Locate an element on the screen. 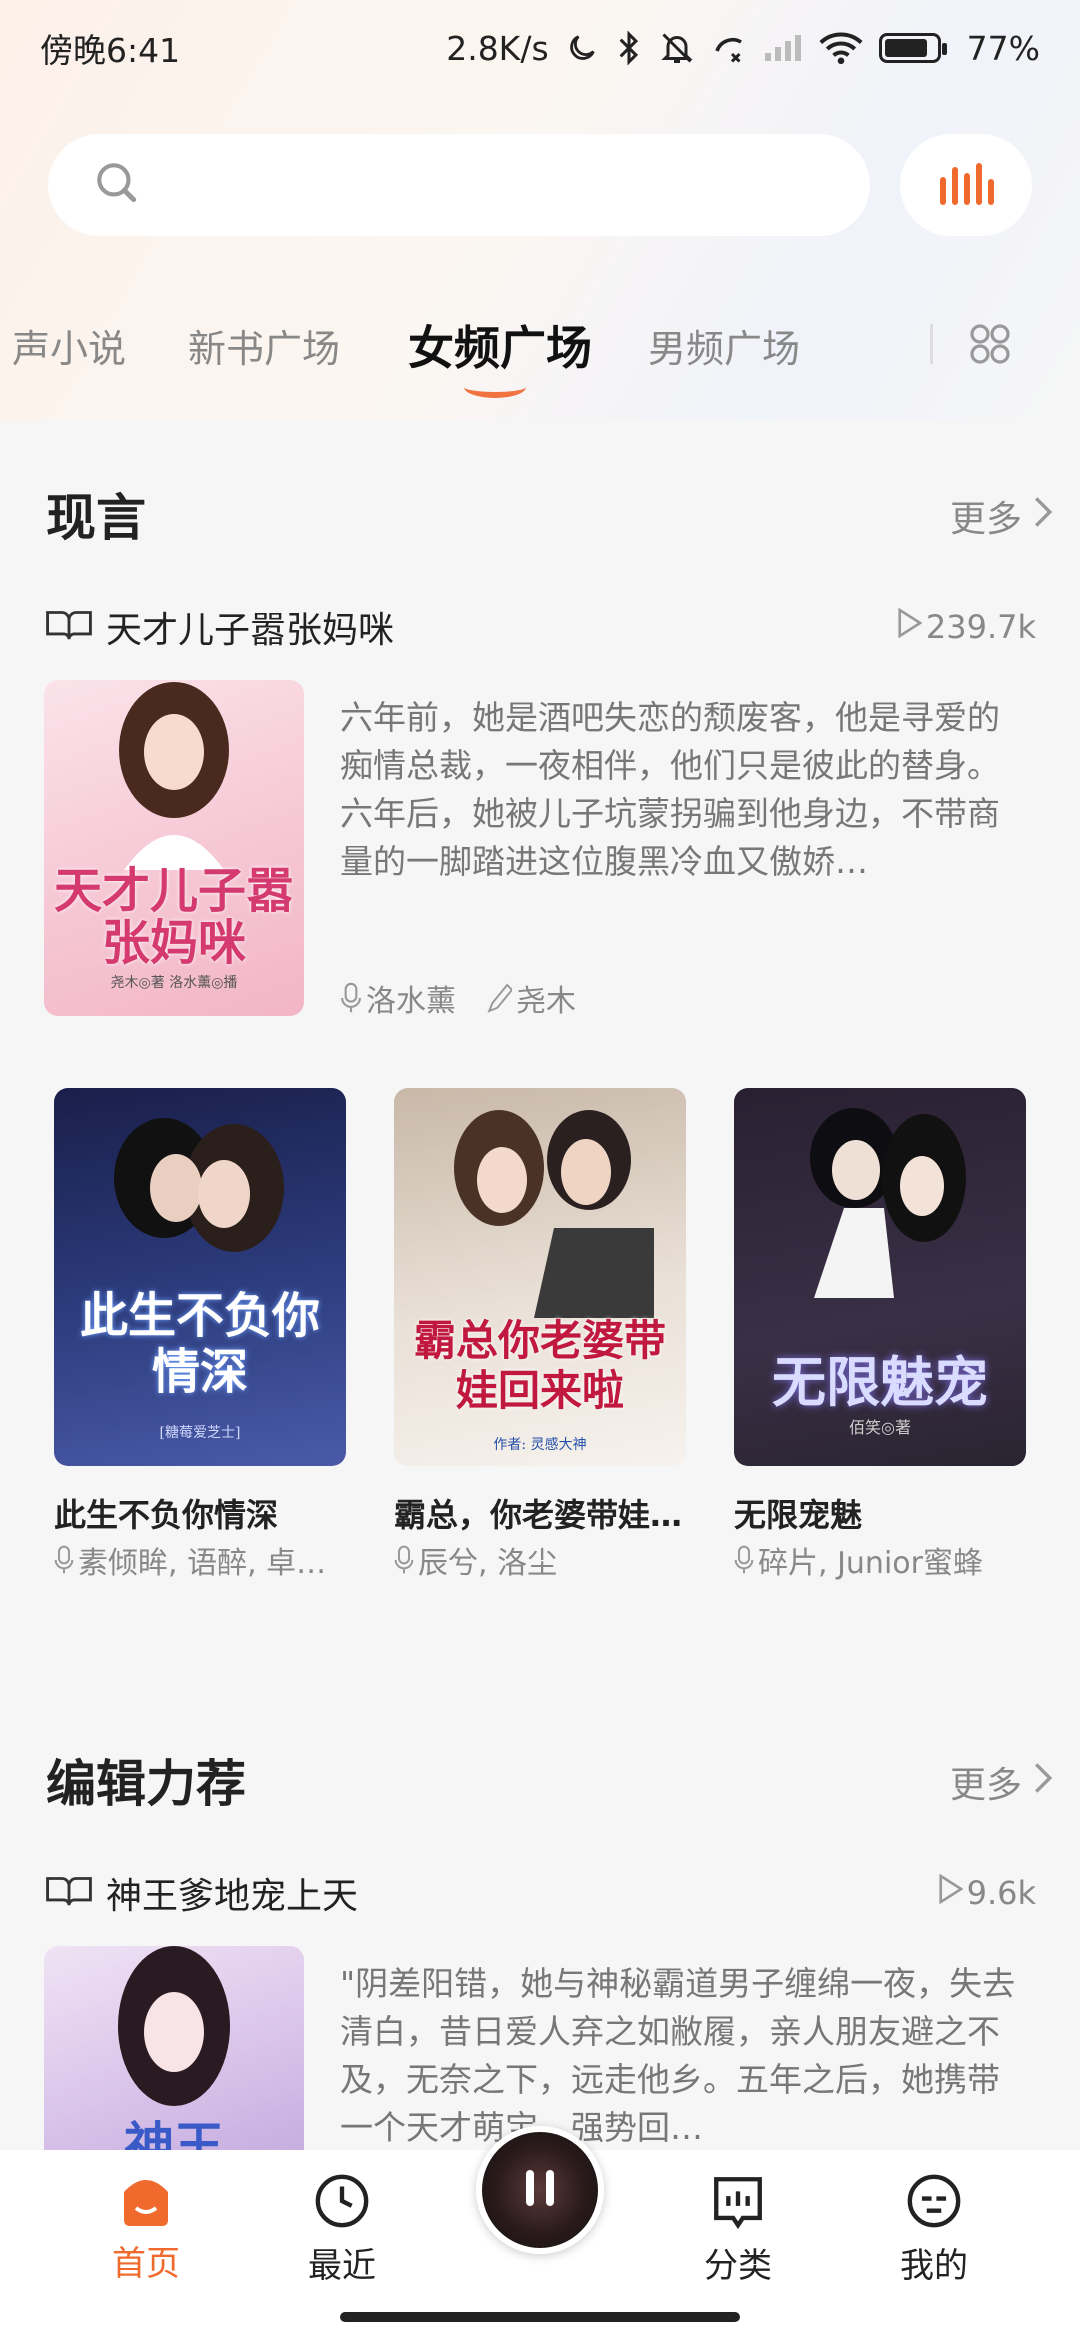  grid-book-narrators-3: 碎片, Junior蜜蜂 is located at coordinates (884, 1560).